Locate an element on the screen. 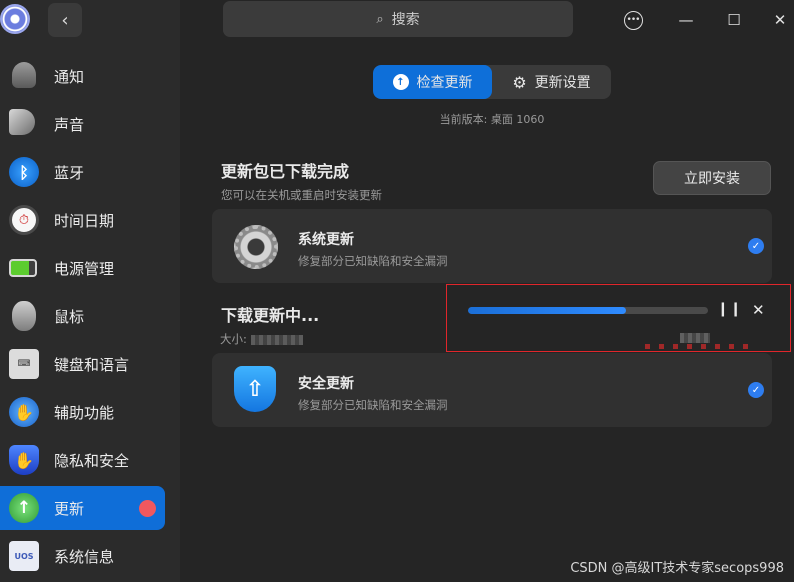  card-title: 安全更新 is located at coordinates (326, 384).